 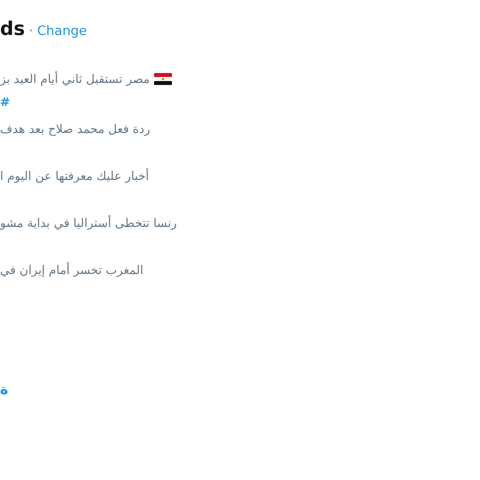 What do you see at coordinates (4, 390) in the screenshot?
I see `show-more-link: ة` at bounding box center [4, 390].